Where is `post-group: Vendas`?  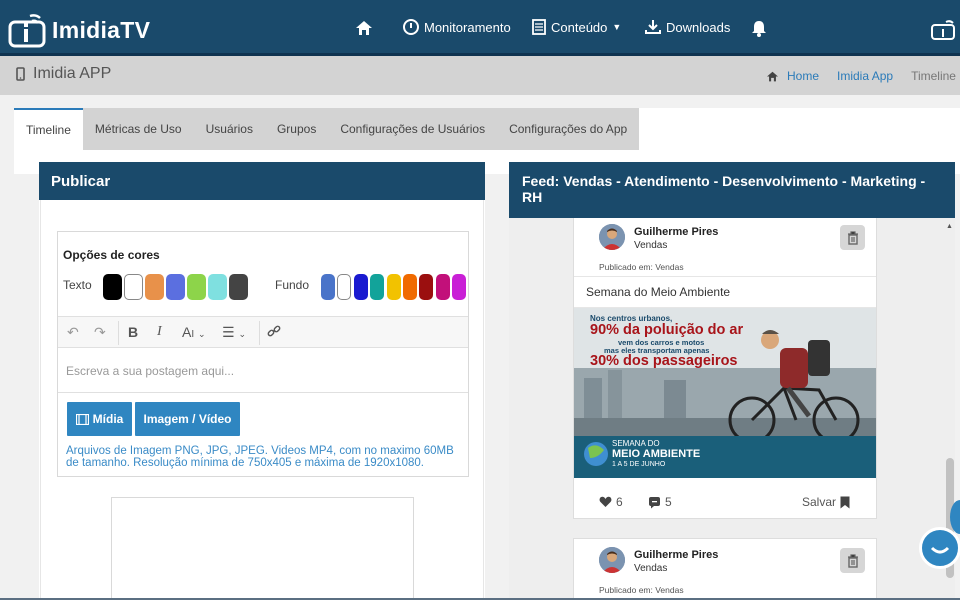 post-group: Vendas is located at coordinates (651, 568).